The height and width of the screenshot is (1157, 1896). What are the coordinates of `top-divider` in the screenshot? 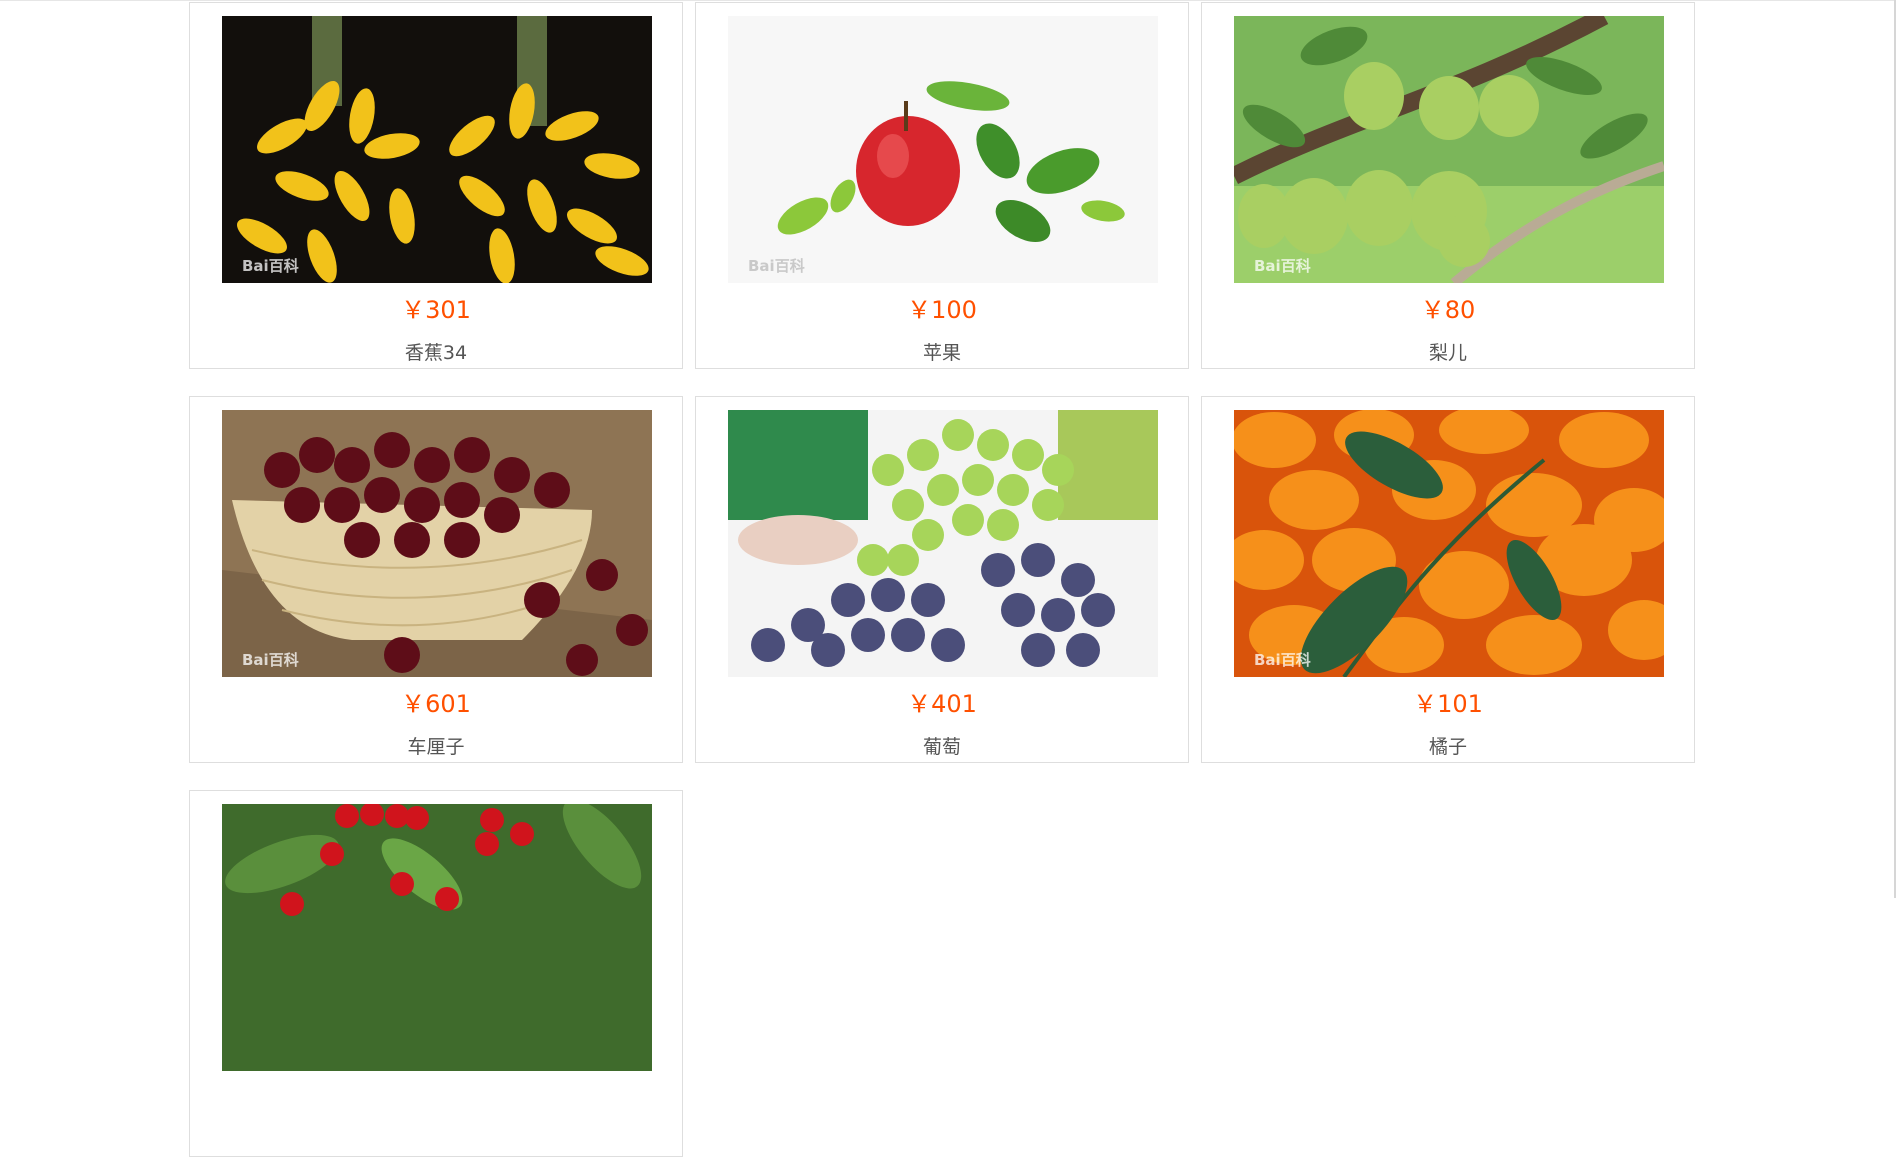 It's located at (948, 0).